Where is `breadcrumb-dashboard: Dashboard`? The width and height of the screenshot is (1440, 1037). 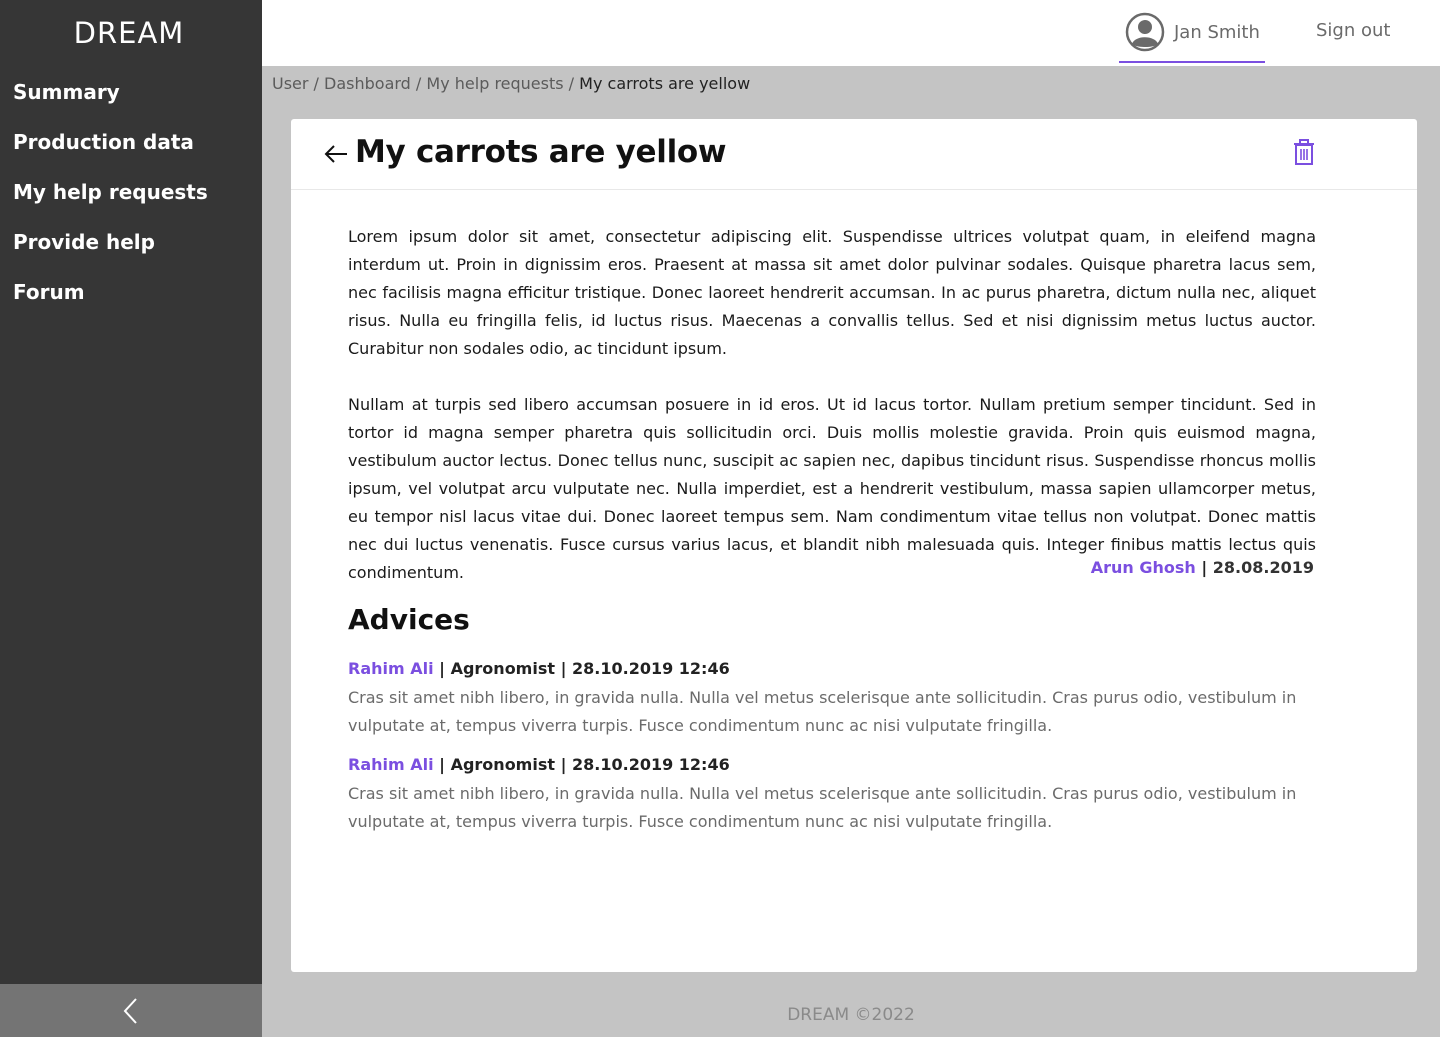 breadcrumb-dashboard: Dashboard is located at coordinates (367, 83).